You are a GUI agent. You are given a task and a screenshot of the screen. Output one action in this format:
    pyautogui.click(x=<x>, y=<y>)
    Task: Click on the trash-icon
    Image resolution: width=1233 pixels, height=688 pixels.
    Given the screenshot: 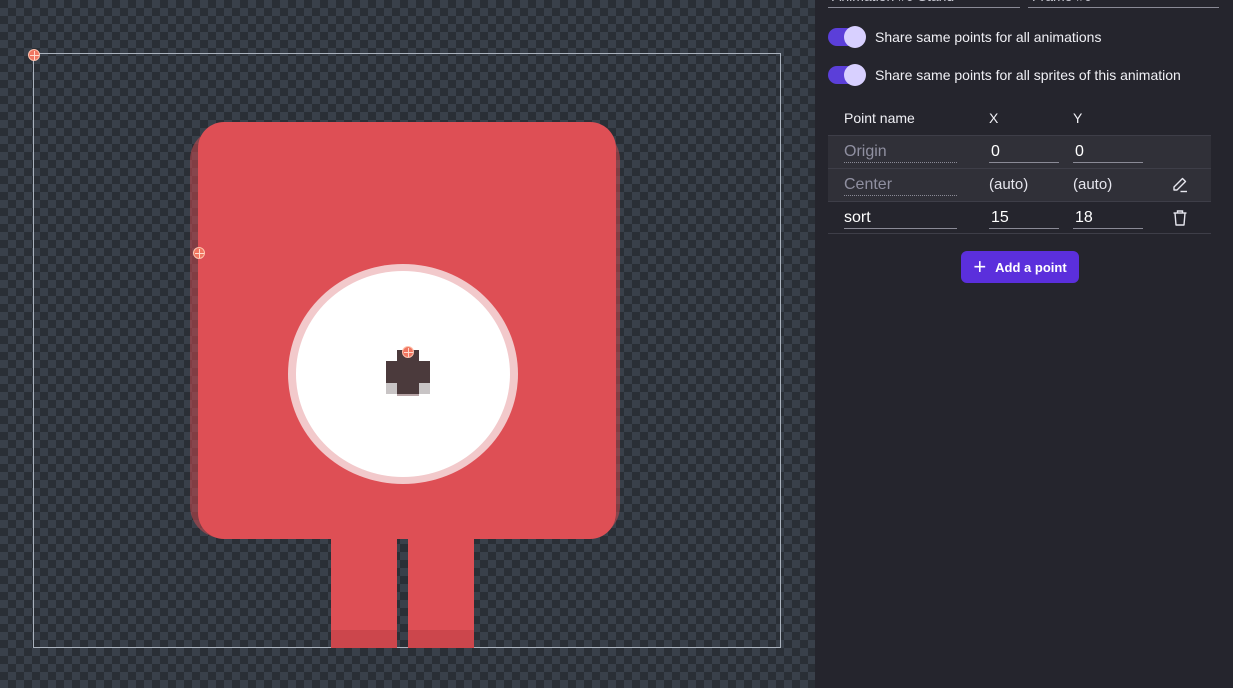 What is the action you would take?
    pyautogui.click(x=1180, y=218)
    